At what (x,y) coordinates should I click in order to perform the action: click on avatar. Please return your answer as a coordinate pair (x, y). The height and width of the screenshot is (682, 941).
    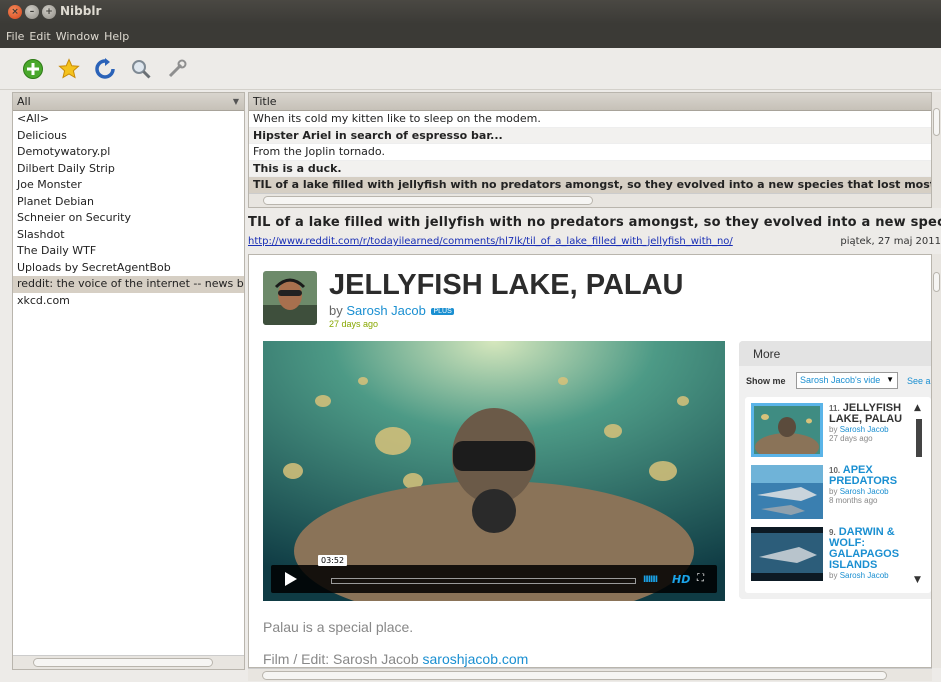
    Looking at the image, I should click on (290, 298).